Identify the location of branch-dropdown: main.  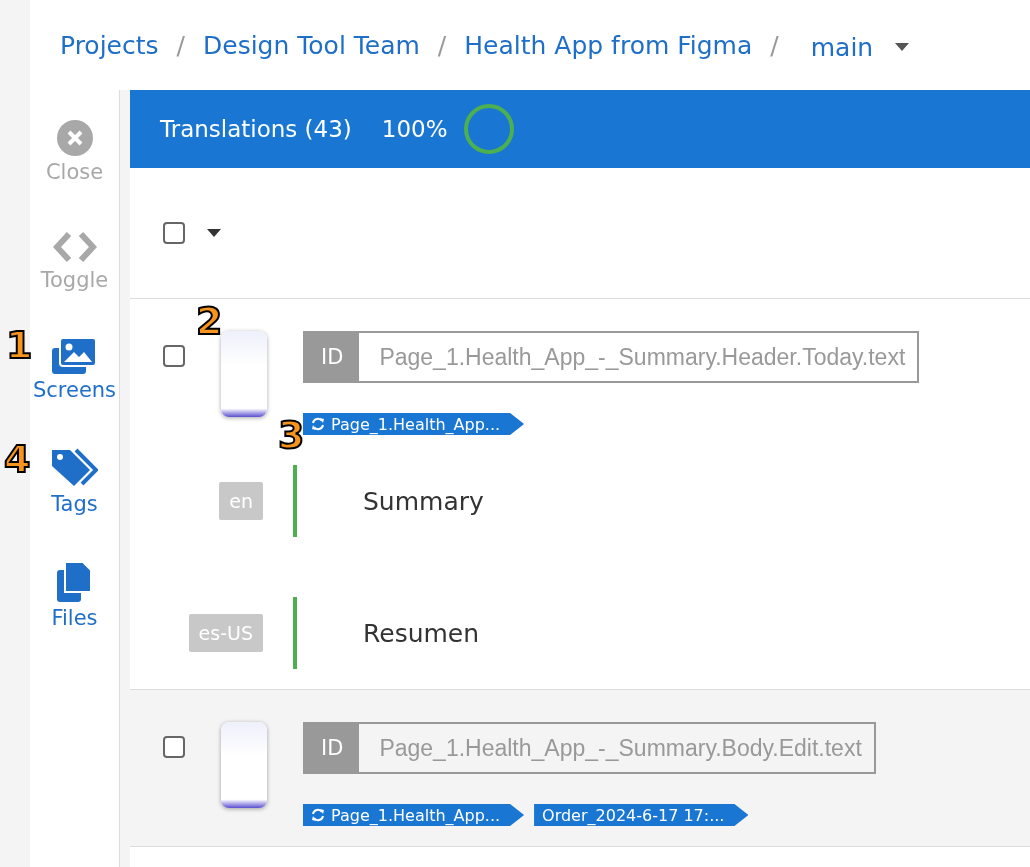
(853, 47).